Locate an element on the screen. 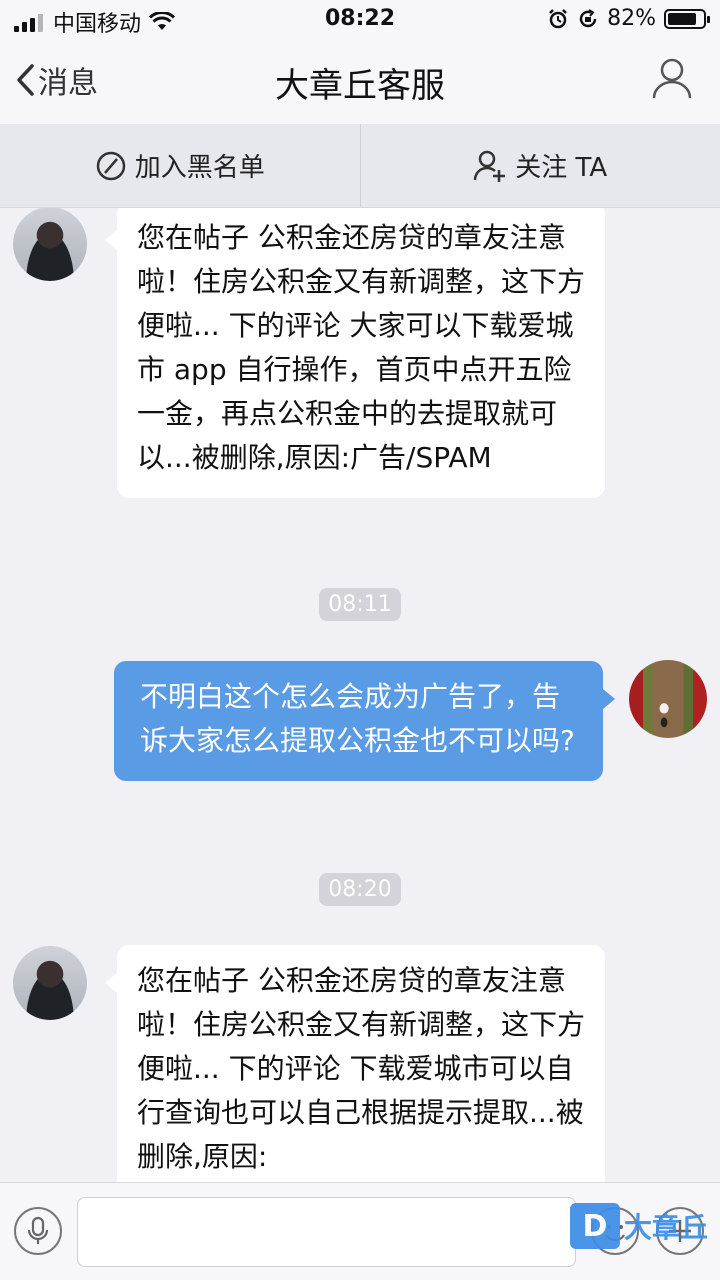 This screenshot has width=720, height=1280. watermark-badge: D is located at coordinates (595, 1226).